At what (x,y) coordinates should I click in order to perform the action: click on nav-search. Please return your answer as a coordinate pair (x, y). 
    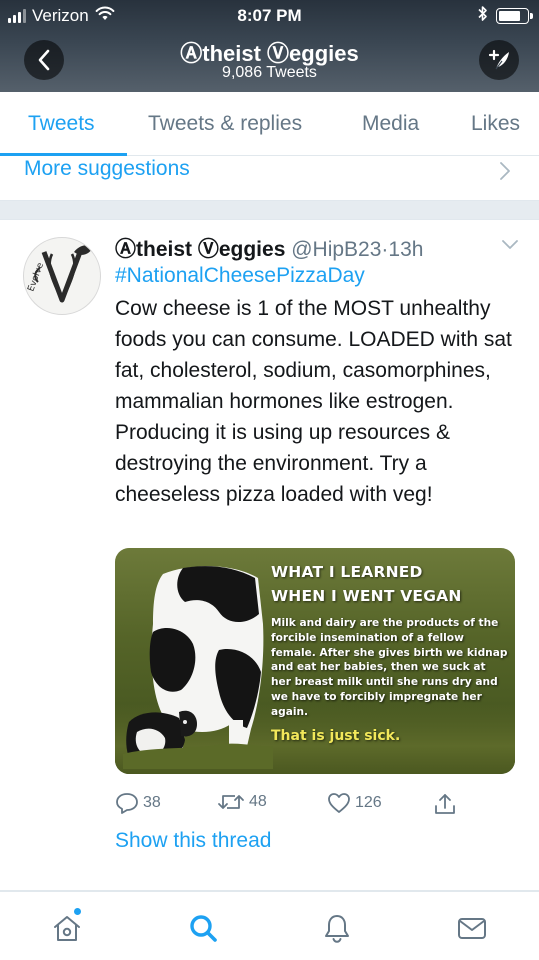
    Looking at the image, I should click on (203, 928).